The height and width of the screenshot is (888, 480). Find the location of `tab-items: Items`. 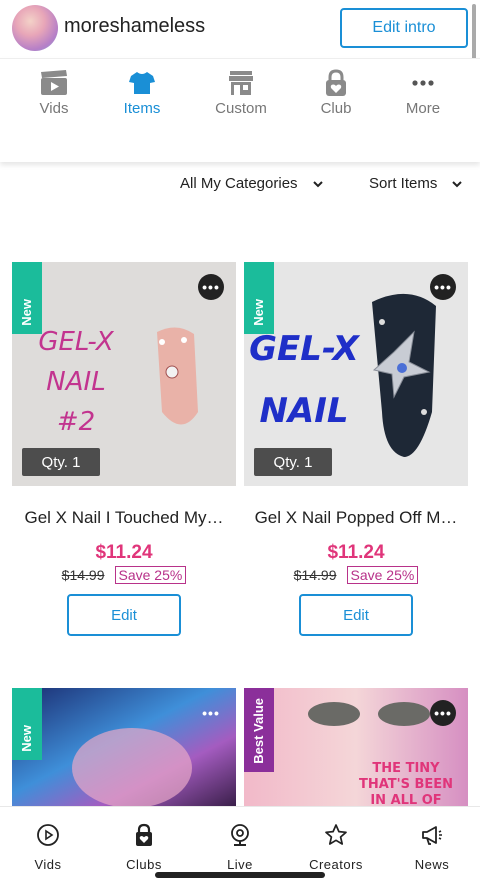

tab-items: Items is located at coordinates (142, 94).